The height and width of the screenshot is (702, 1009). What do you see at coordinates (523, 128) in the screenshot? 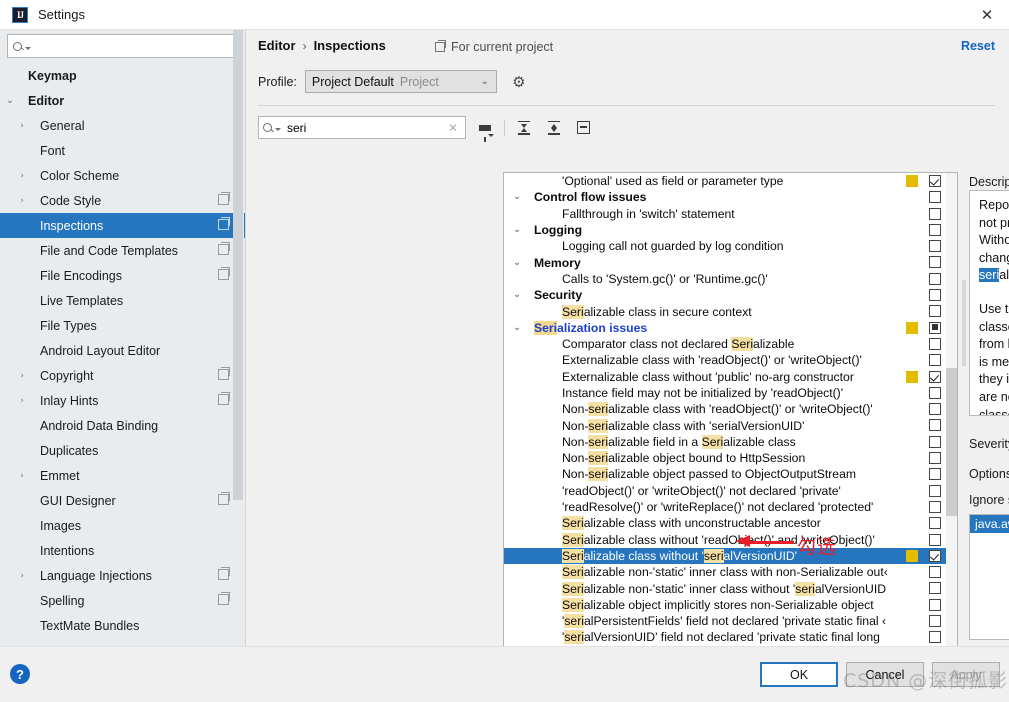
I see `expand-all-button` at bounding box center [523, 128].